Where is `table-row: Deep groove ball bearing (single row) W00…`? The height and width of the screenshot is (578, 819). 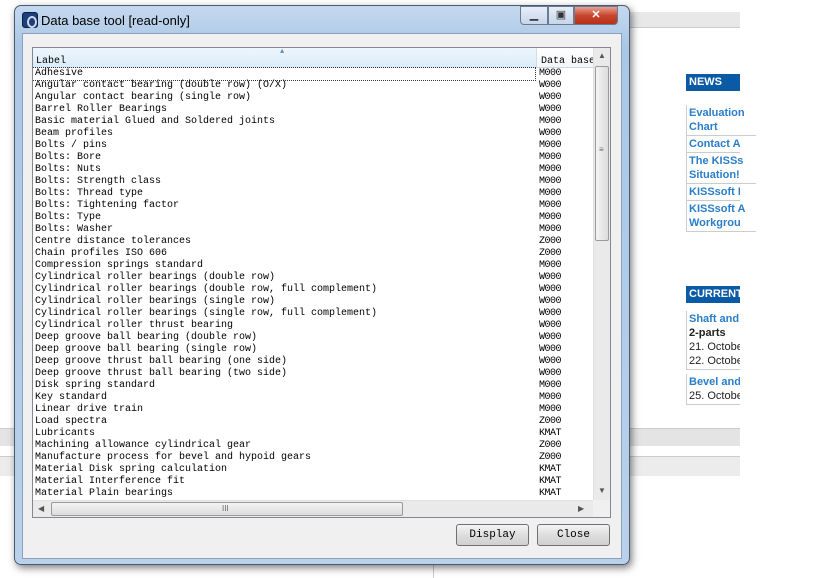
table-row: Deep groove ball bearing (single row) W00… is located at coordinates (313, 350).